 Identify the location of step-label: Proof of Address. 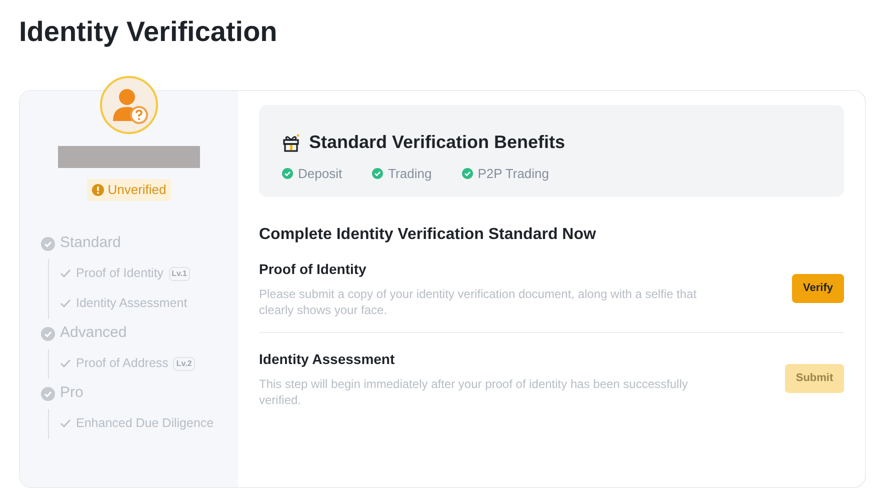
(122, 363).